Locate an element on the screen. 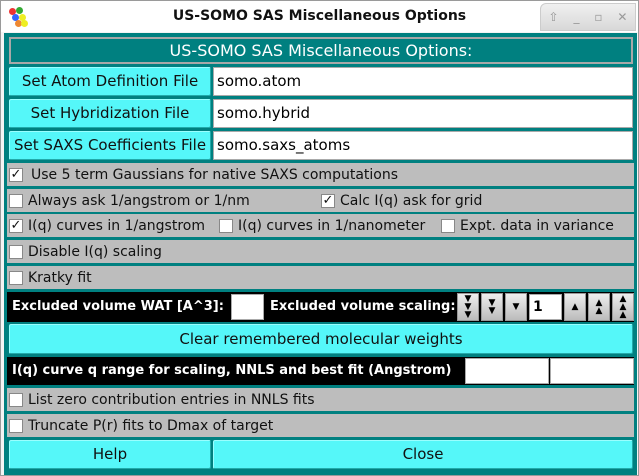  checkbox-label: I(q) curves in 1/nanometer is located at coordinates (332, 226).